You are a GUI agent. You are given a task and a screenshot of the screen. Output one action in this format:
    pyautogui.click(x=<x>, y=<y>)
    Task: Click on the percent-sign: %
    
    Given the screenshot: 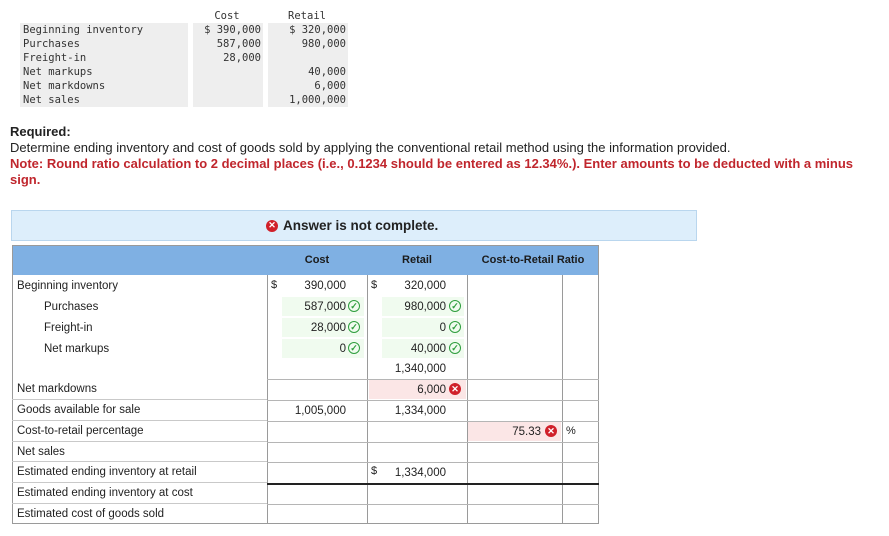 What is the action you would take?
    pyautogui.click(x=571, y=431)
    